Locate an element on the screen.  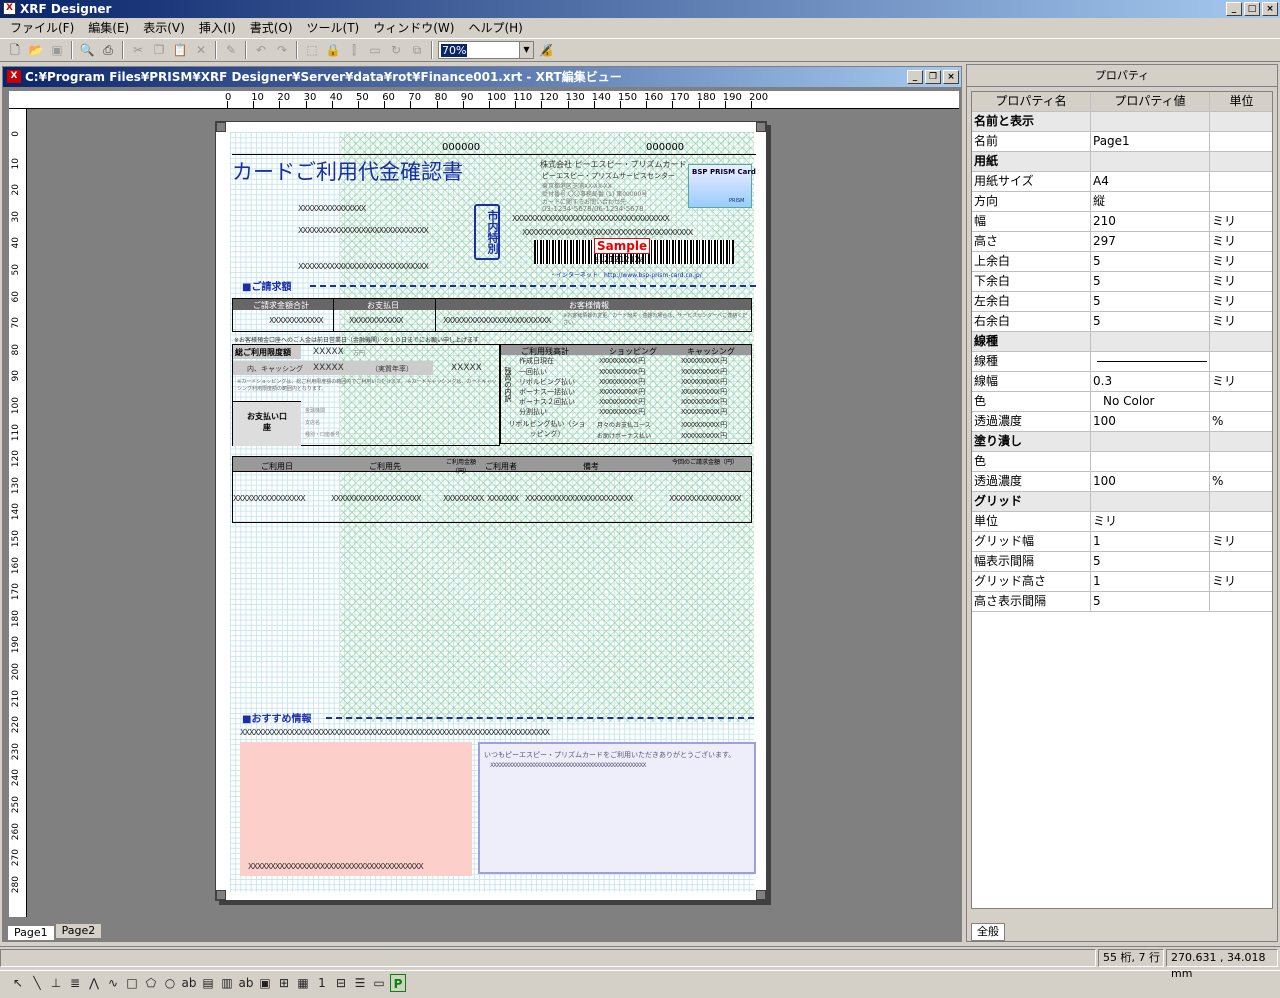
paste-icon: 📋 is located at coordinates (180, 50).